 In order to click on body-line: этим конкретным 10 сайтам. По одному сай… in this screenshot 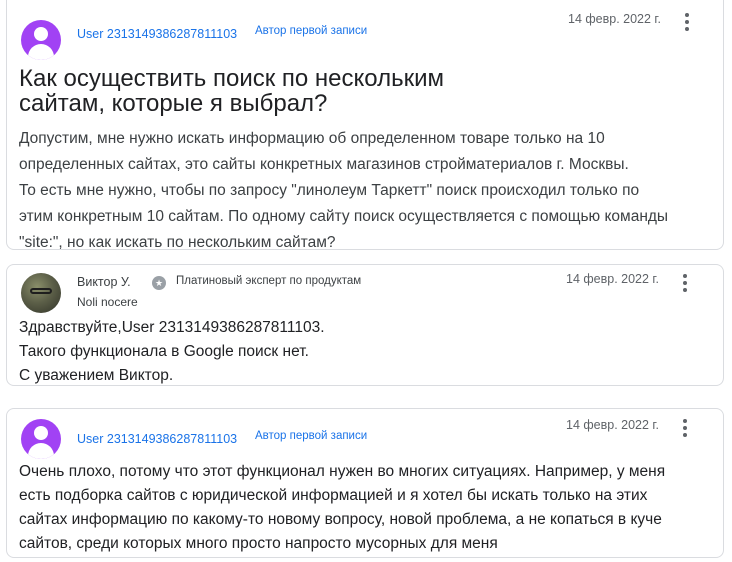, I will do `click(344, 216)`.